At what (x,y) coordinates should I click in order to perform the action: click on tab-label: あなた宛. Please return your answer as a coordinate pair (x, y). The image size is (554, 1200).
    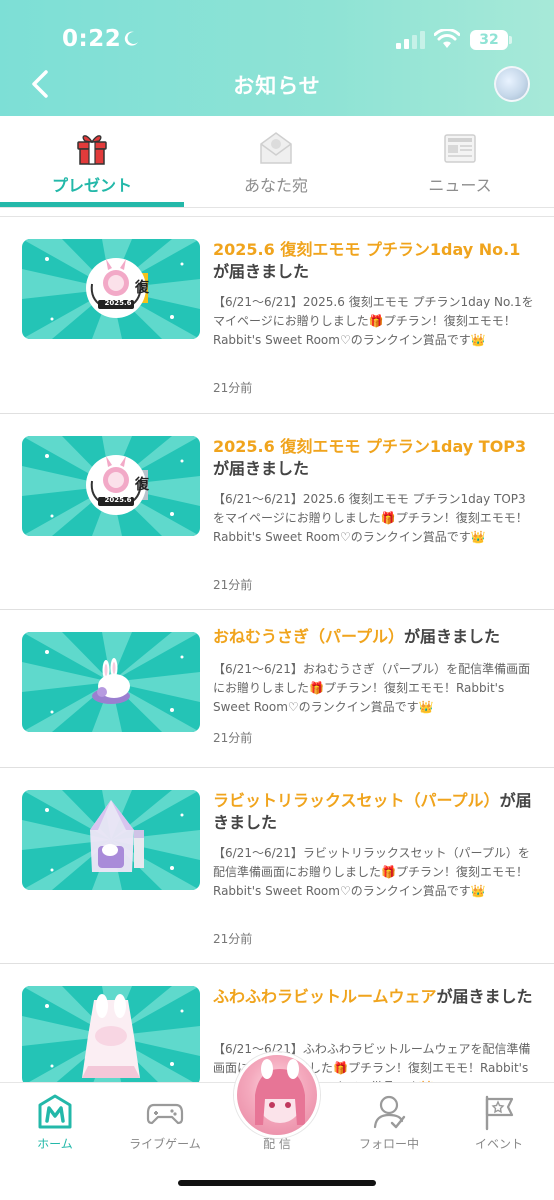
    Looking at the image, I should click on (275, 185).